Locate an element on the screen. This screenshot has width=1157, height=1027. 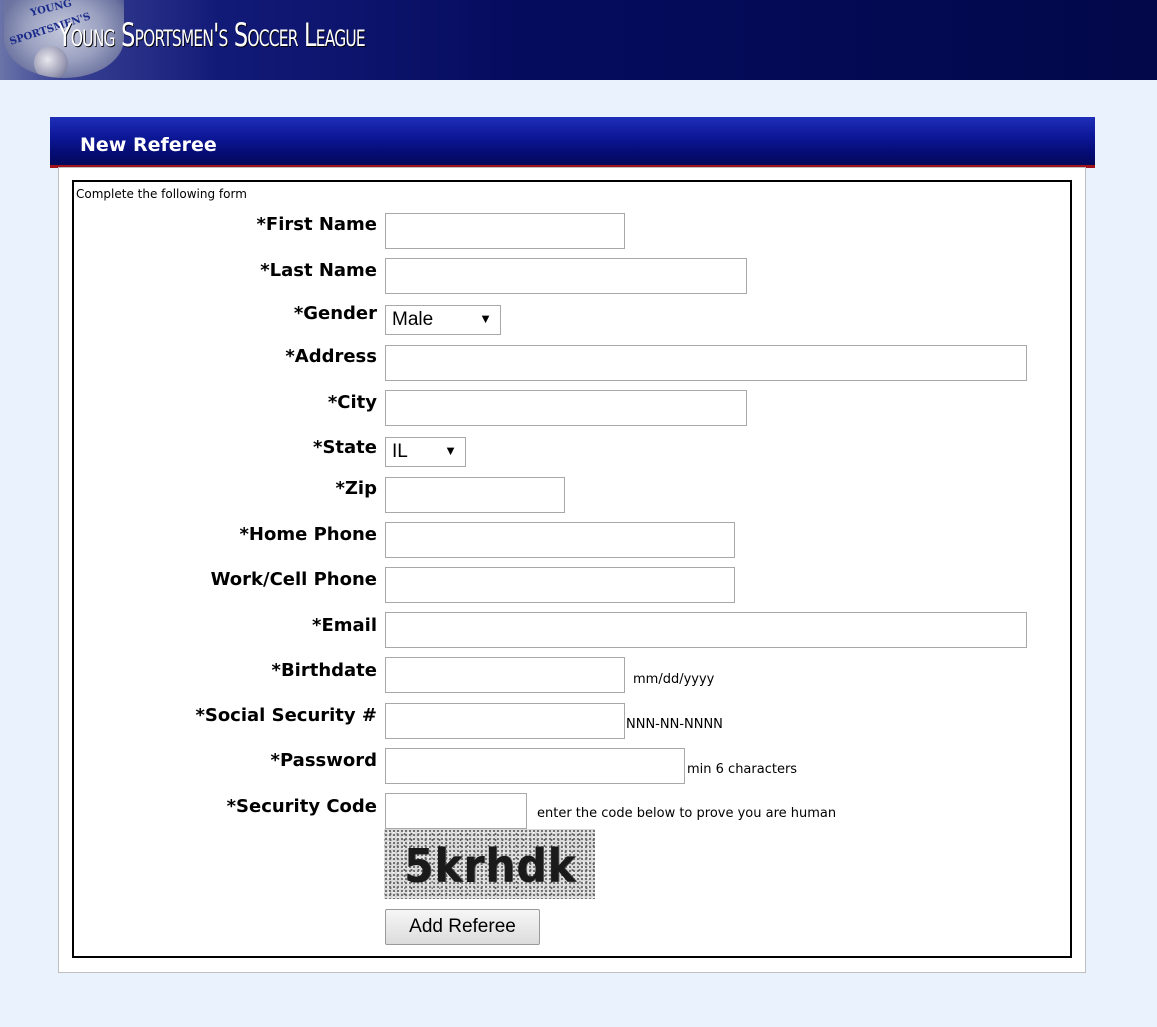
gender-selected-value: Male is located at coordinates (413, 319).